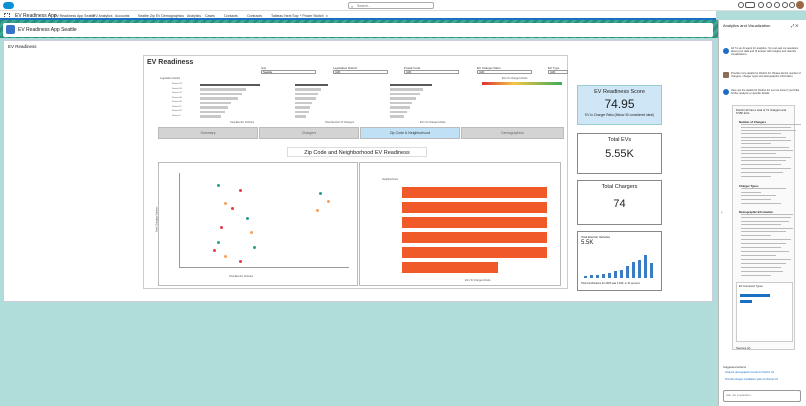  I want to click on collapse-arrow-icon: ‹, so click(722, 213).